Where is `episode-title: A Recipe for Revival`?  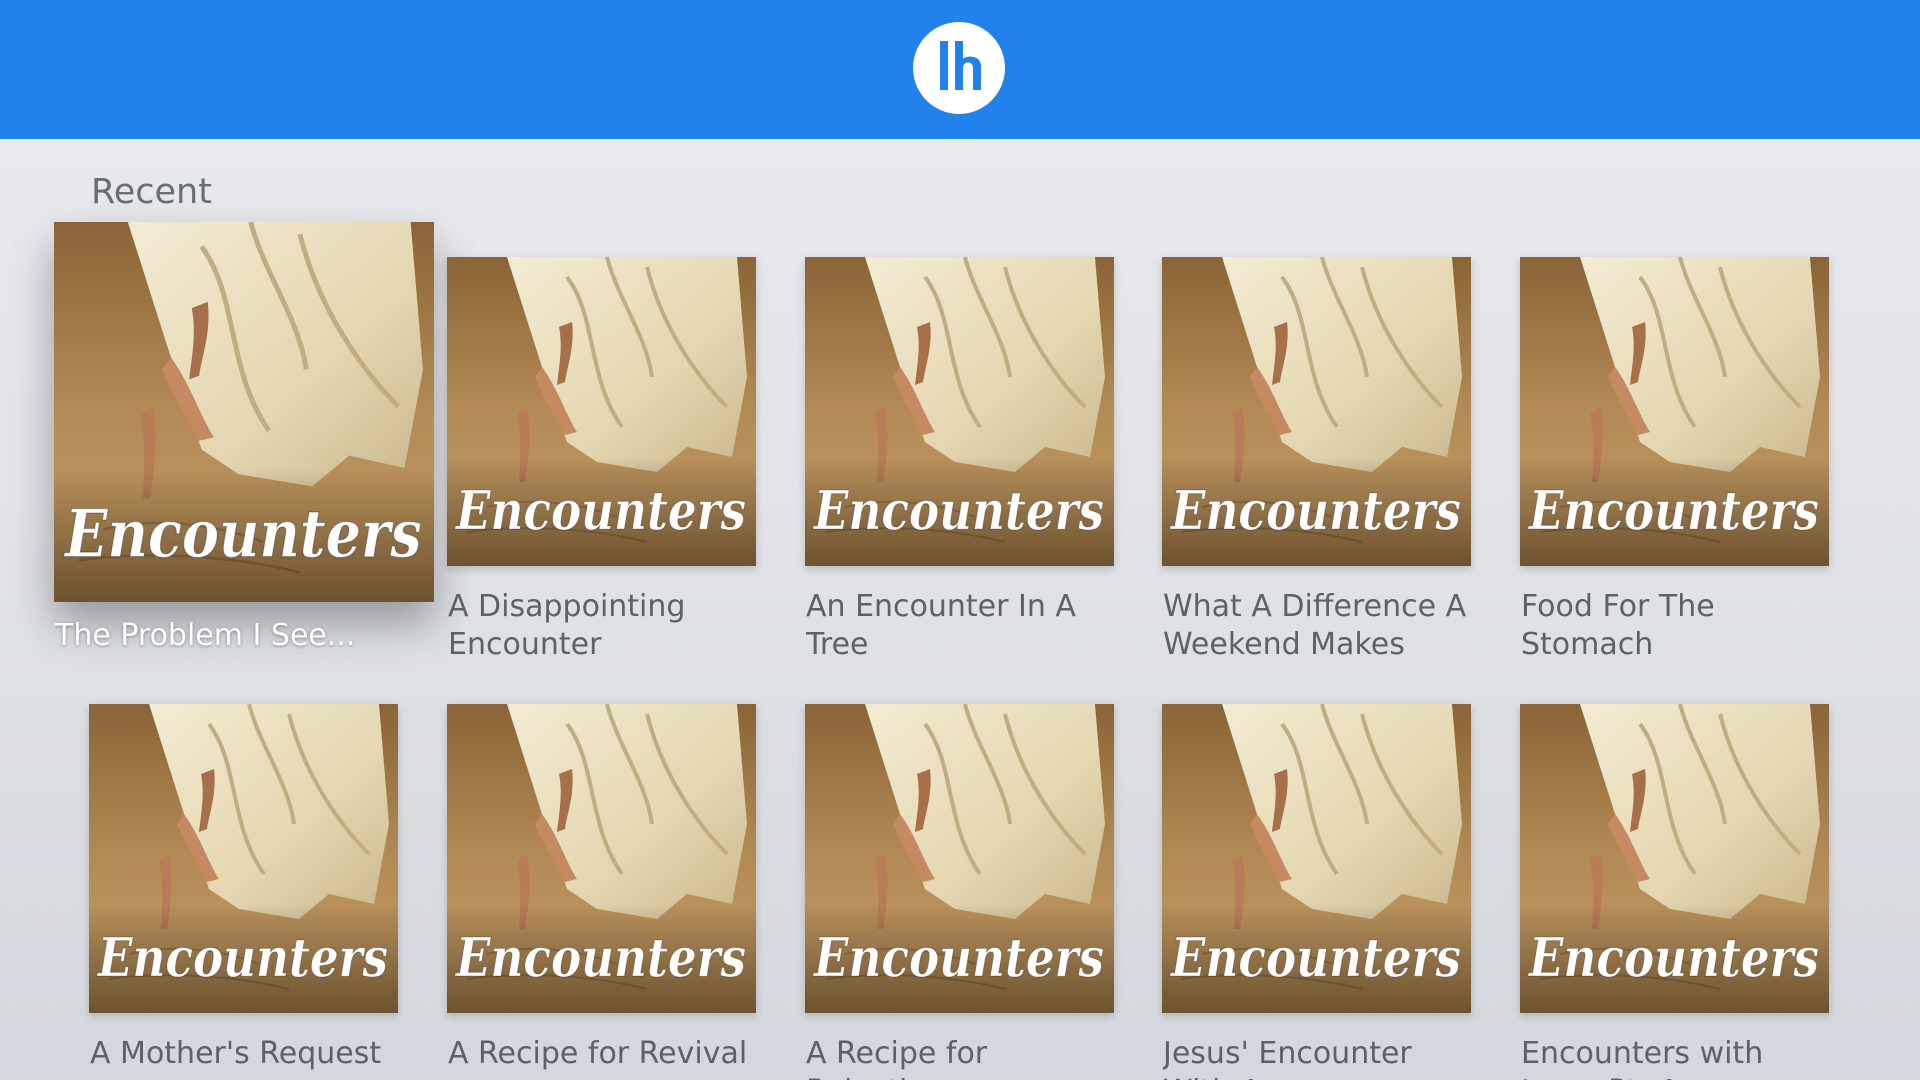 episode-title: A Recipe for Revival is located at coordinates (598, 1053).